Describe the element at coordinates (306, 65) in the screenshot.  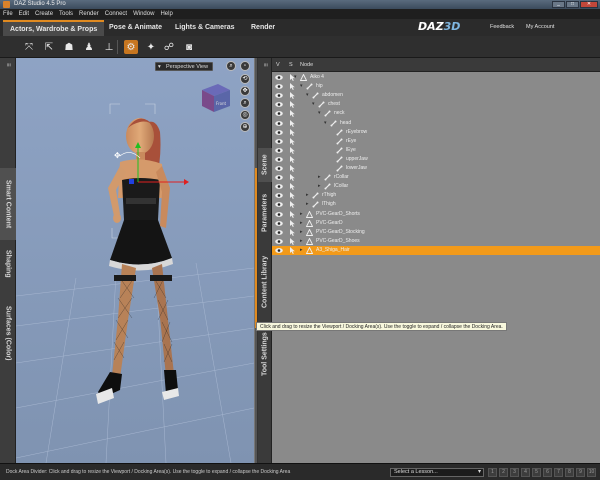
I see `col-node: Node` at that location.